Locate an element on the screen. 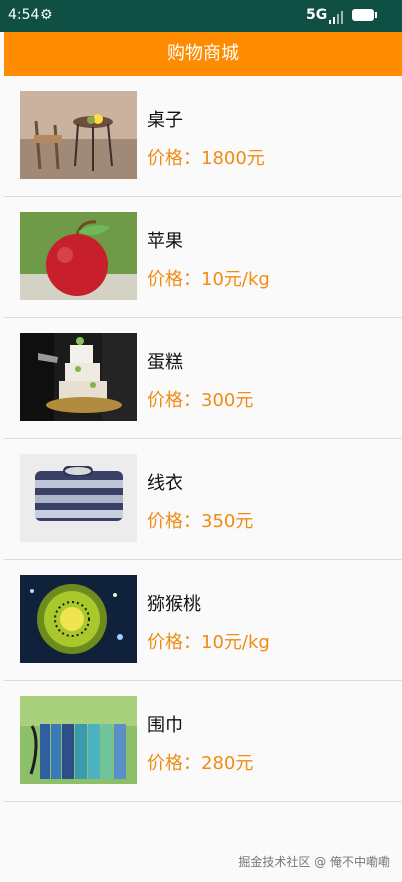 The height and width of the screenshot is (882, 402). product-name: 围巾 is located at coordinates (165, 725).